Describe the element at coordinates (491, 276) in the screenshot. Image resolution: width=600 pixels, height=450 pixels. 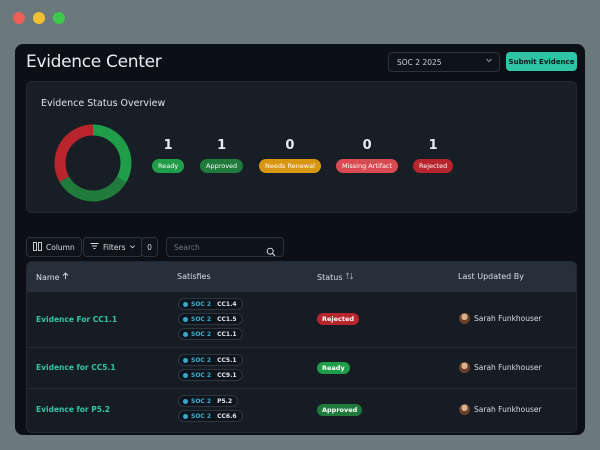
I see `column-header-last-updated-by: Last Updated By` at that location.